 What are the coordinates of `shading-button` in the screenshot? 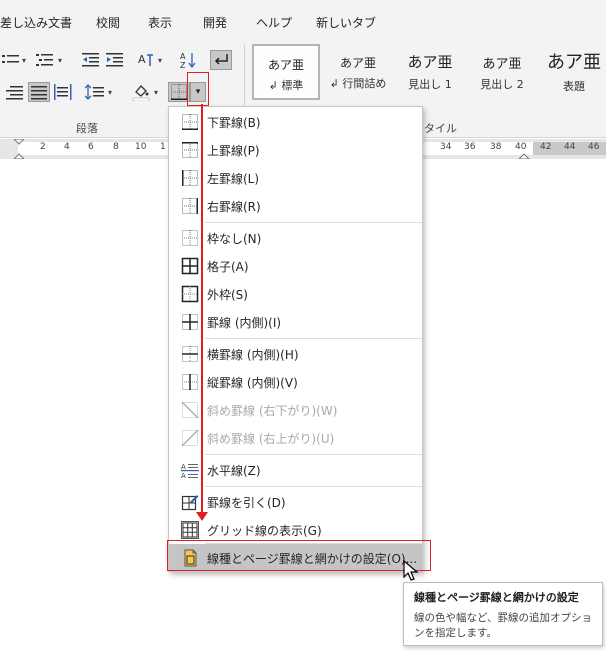 It's located at (141, 92).